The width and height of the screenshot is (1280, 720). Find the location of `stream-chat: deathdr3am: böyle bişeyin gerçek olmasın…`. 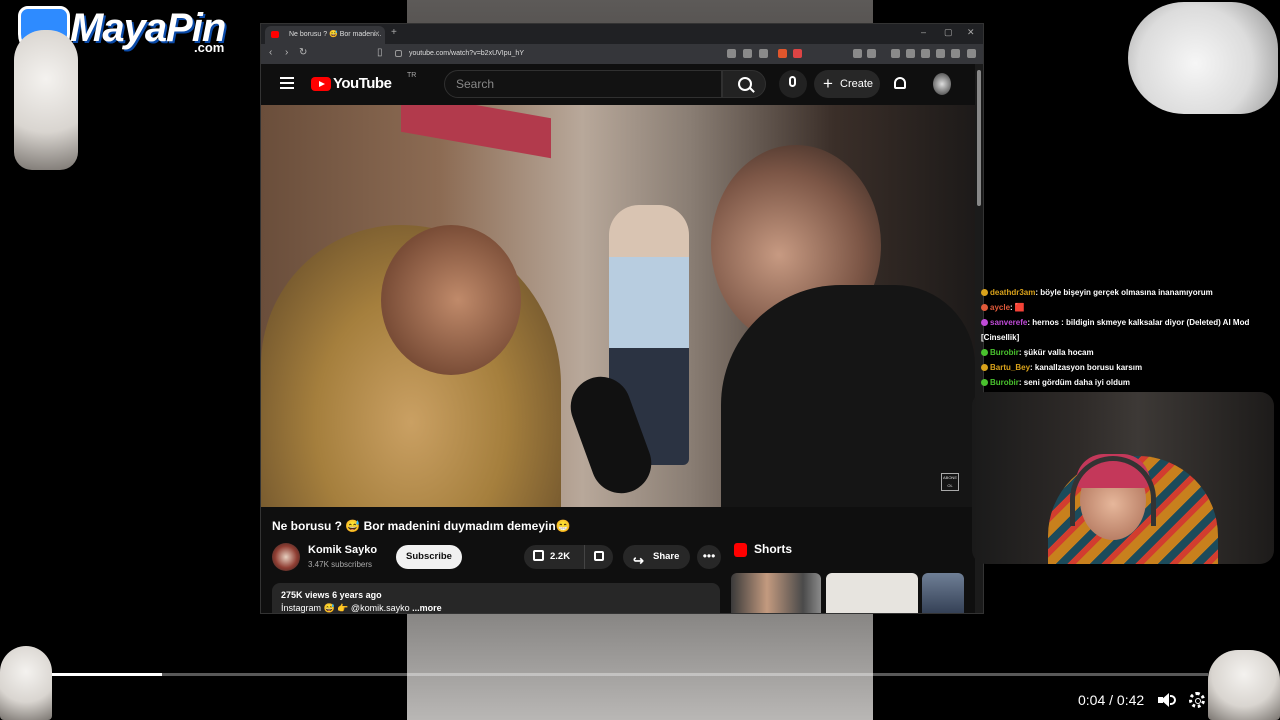

stream-chat: deathdr3am: böyle bişeyin gerçek olmasın… is located at coordinates (1126, 337).